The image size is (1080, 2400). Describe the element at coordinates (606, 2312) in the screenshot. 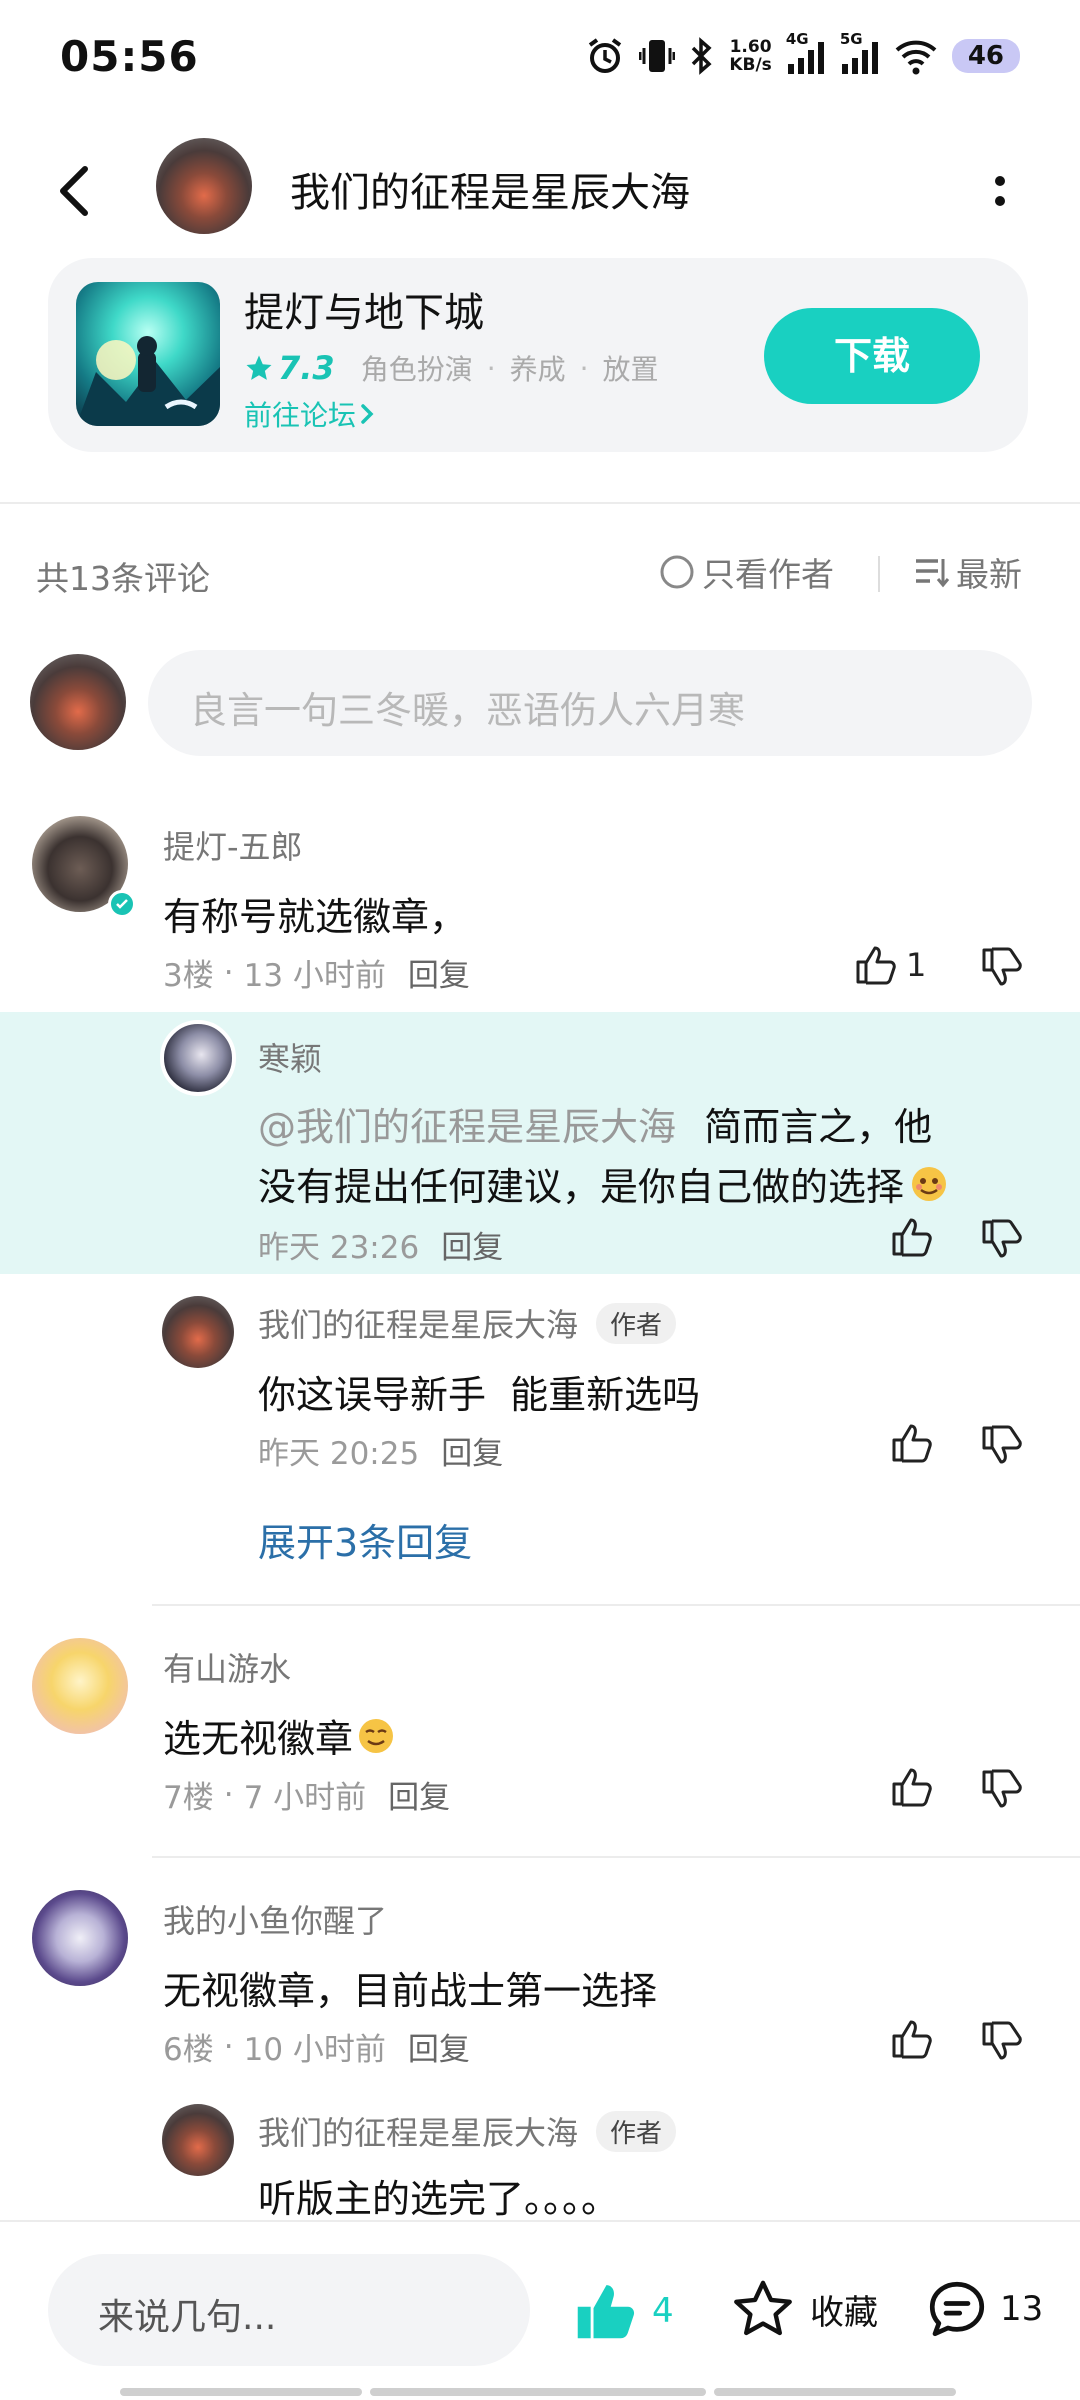

I see `thumbs-up-filled-icon` at that location.